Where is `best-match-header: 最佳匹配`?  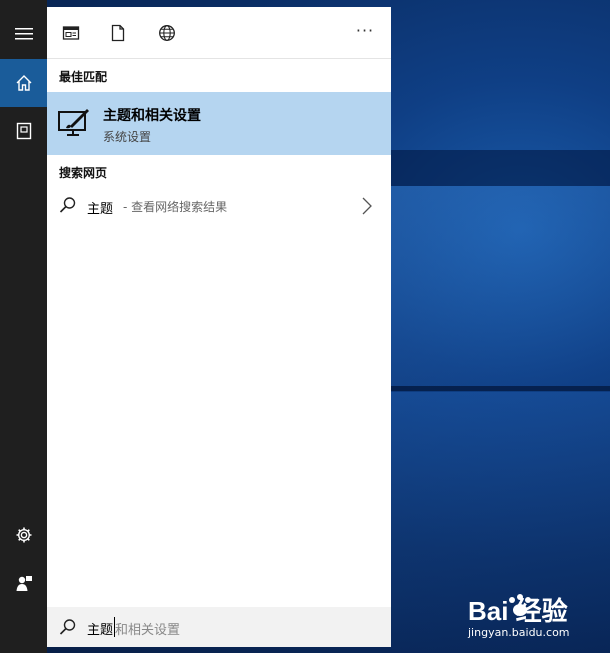 best-match-header: 最佳匹配 is located at coordinates (83, 77).